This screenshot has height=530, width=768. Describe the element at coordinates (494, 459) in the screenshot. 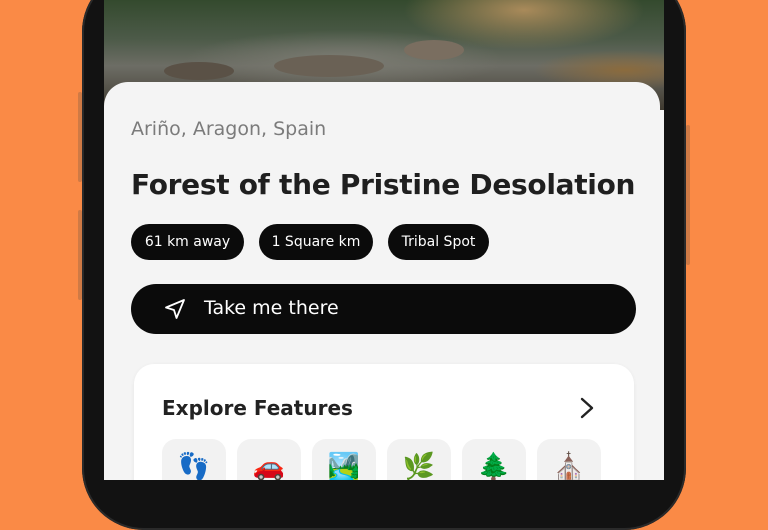

I see `tree-icon: 🌲` at that location.